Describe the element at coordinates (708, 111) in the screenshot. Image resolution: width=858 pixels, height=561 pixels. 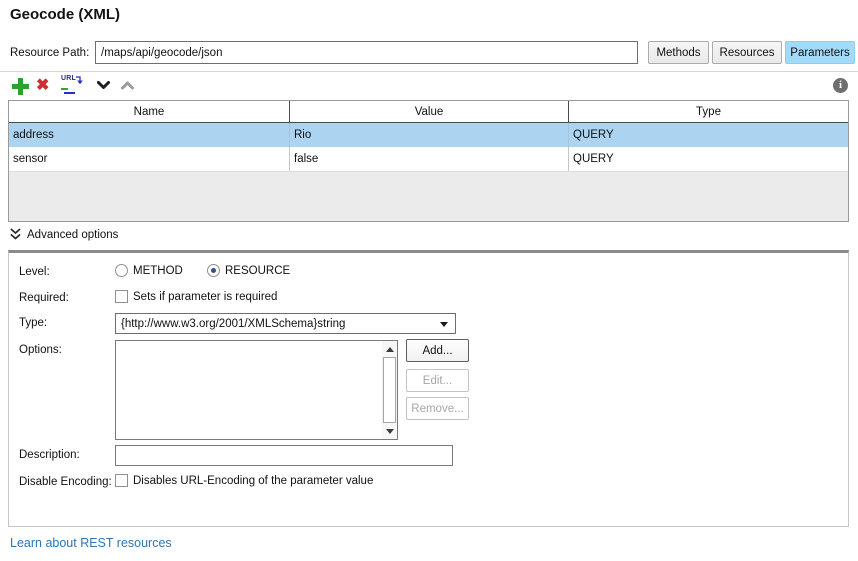
I see `column-header-type: Type` at that location.